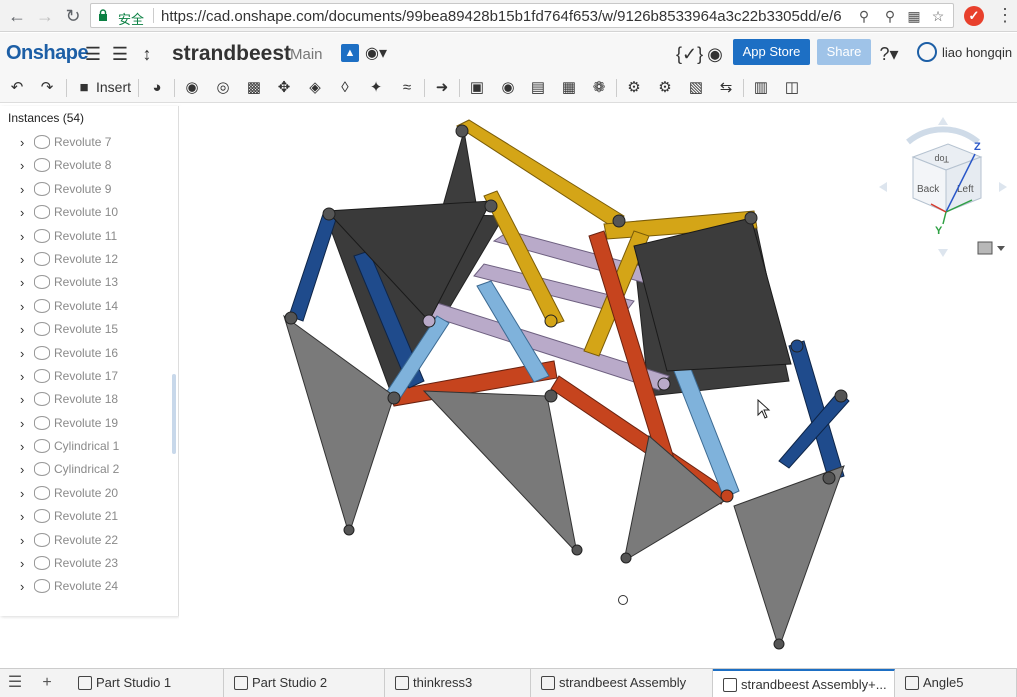 This screenshot has height=697, width=1017. Describe the element at coordinates (157, 88) in the screenshot. I see `rotate-icon: ◕` at that location.